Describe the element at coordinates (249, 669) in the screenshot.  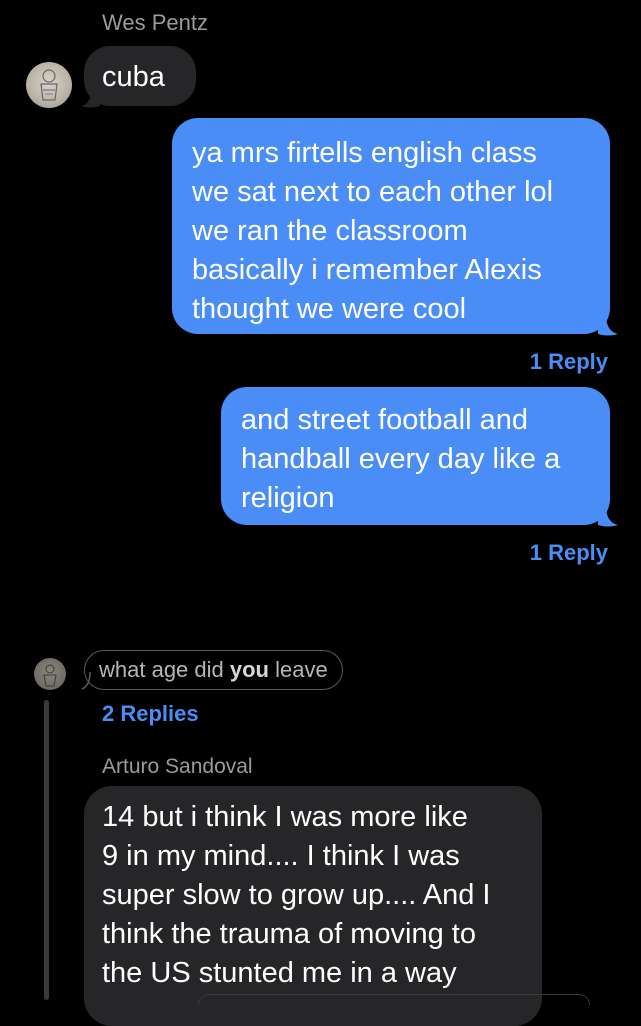
I see `quoted-text-bold: you` at that location.